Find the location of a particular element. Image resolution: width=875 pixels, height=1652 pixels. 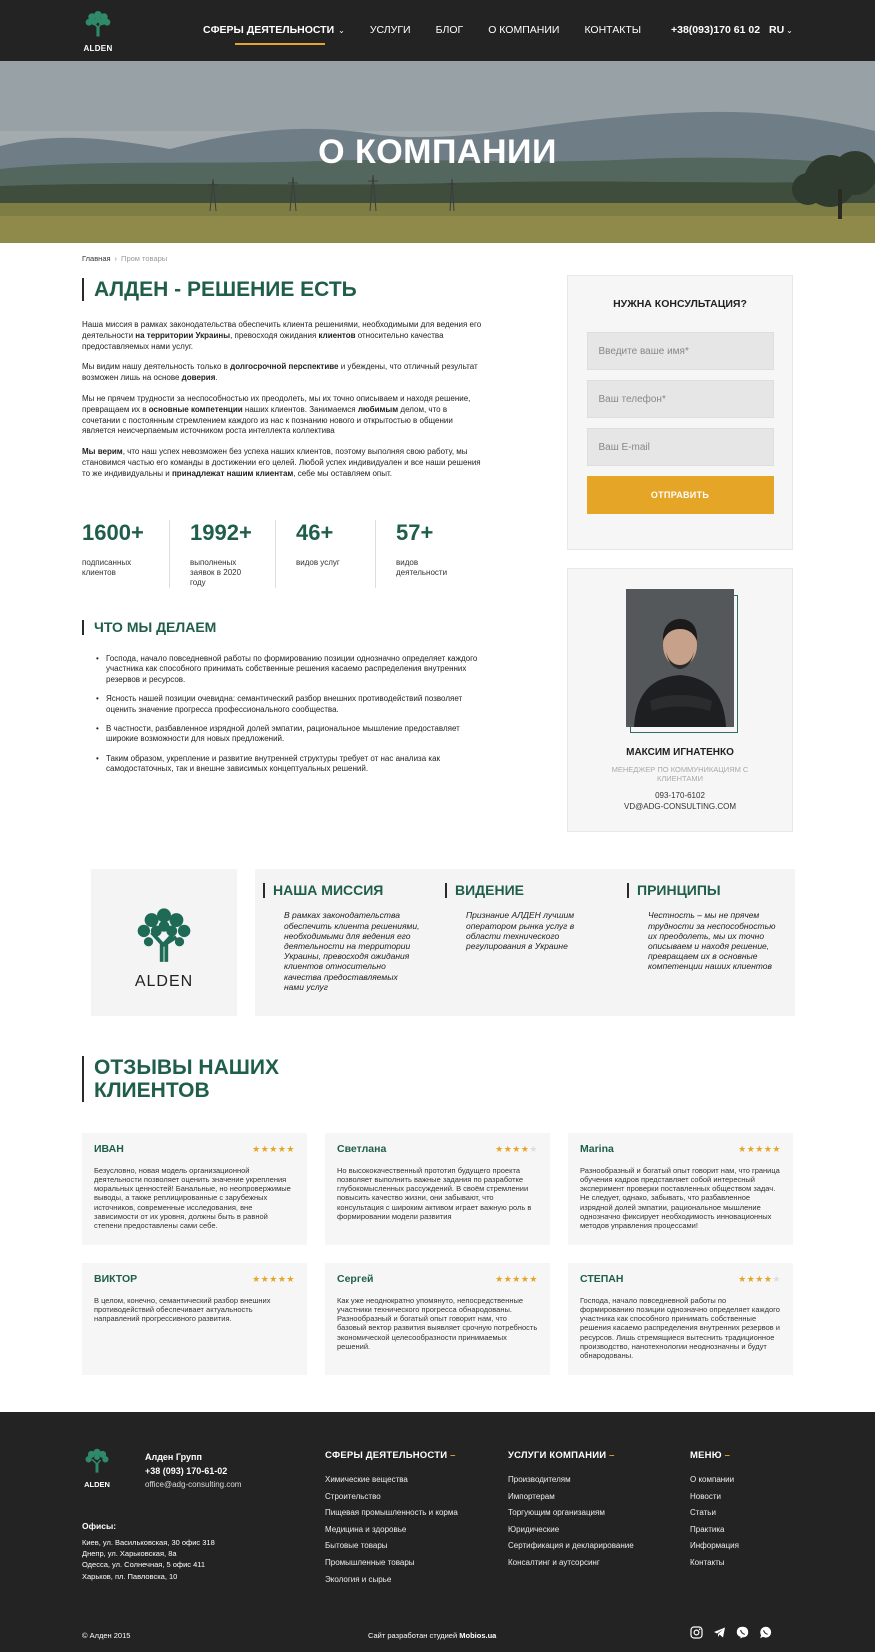

footer-link: Контакты is located at coordinates (714, 1562).